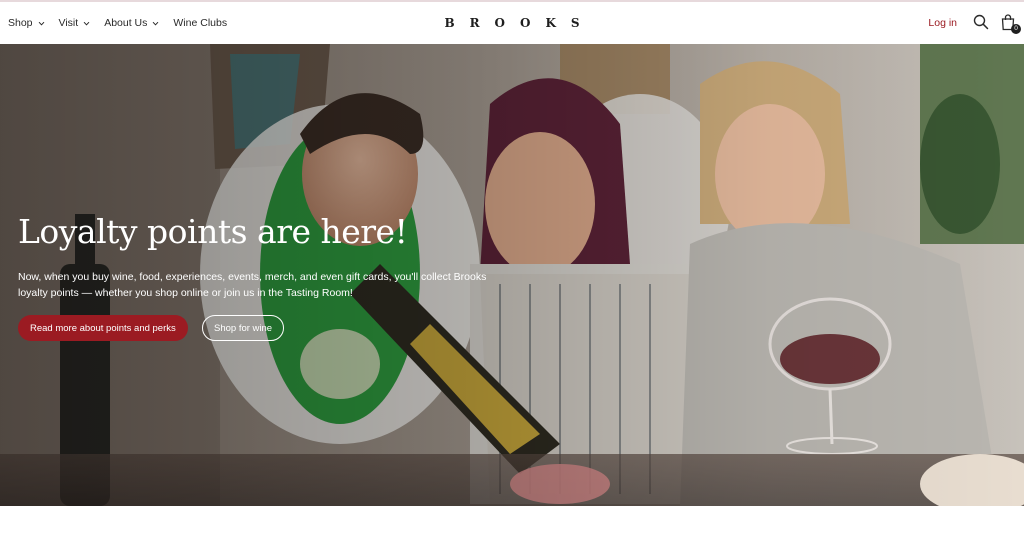  What do you see at coordinates (126, 23) in the screenshot?
I see `nav-item-label: About Us` at bounding box center [126, 23].